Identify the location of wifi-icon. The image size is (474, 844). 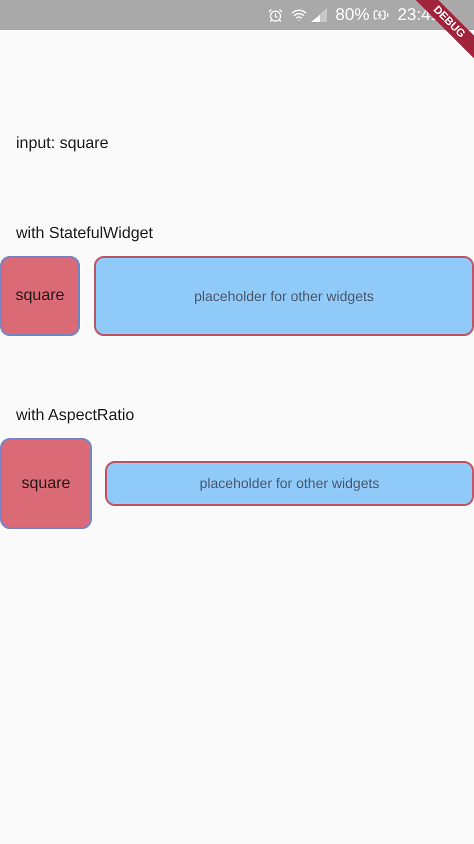
(299, 15).